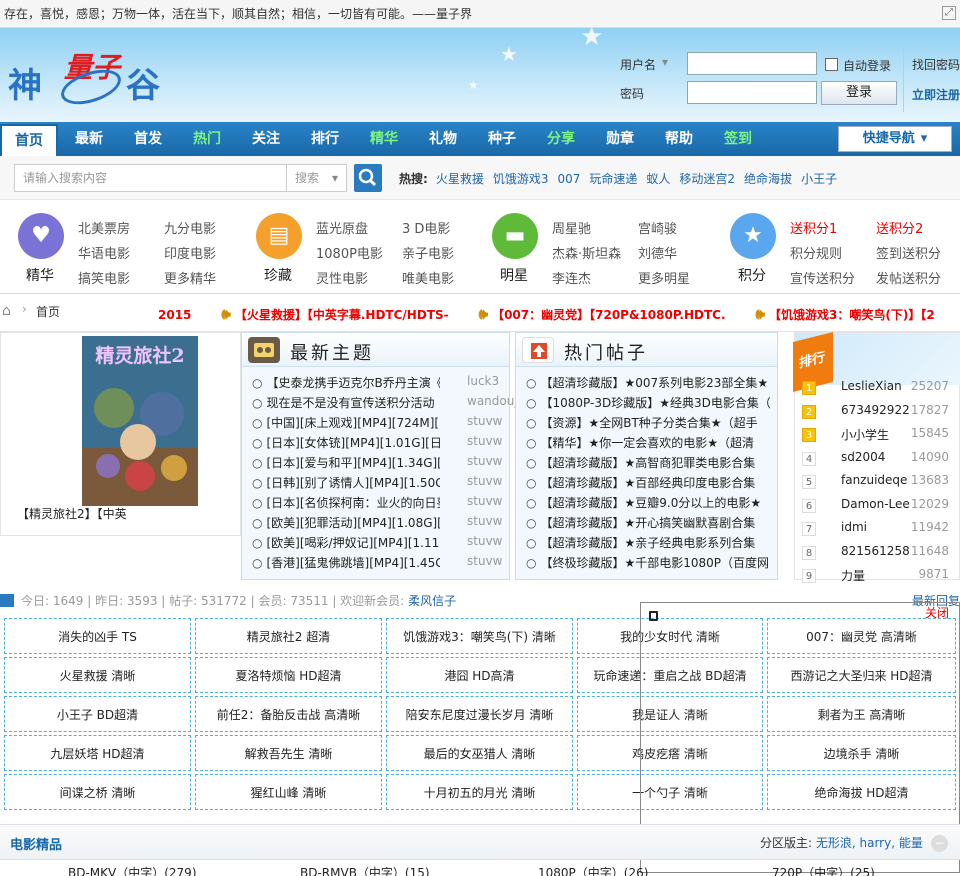 The image size is (960, 876). I want to click on category-link: 蓝光原盘, so click(342, 227).